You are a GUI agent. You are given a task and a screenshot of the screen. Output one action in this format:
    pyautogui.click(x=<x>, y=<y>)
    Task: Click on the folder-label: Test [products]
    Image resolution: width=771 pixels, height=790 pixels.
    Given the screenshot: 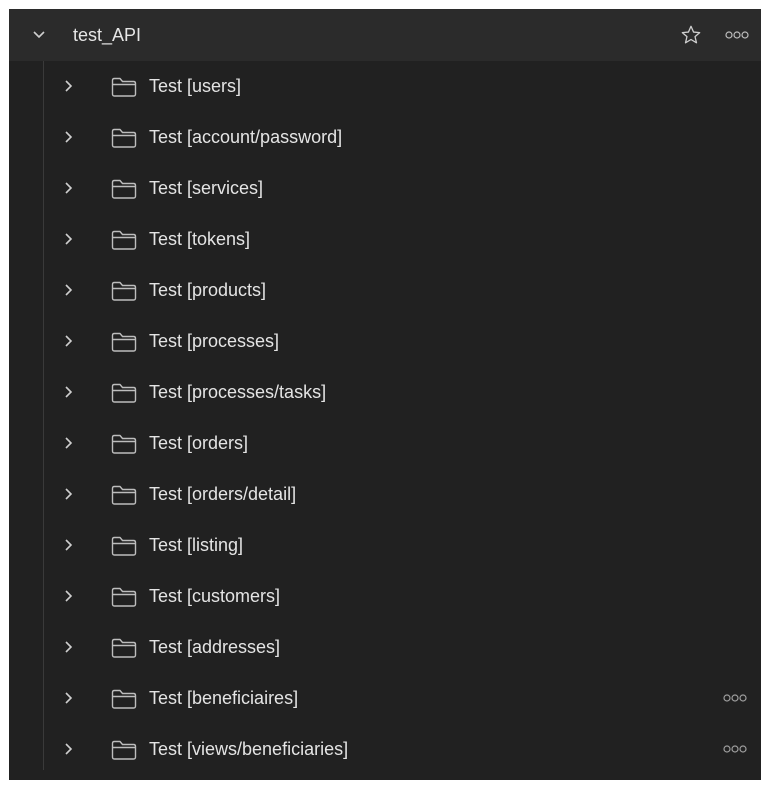 What is the action you would take?
    pyautogui.click(x=207, y=290)
    